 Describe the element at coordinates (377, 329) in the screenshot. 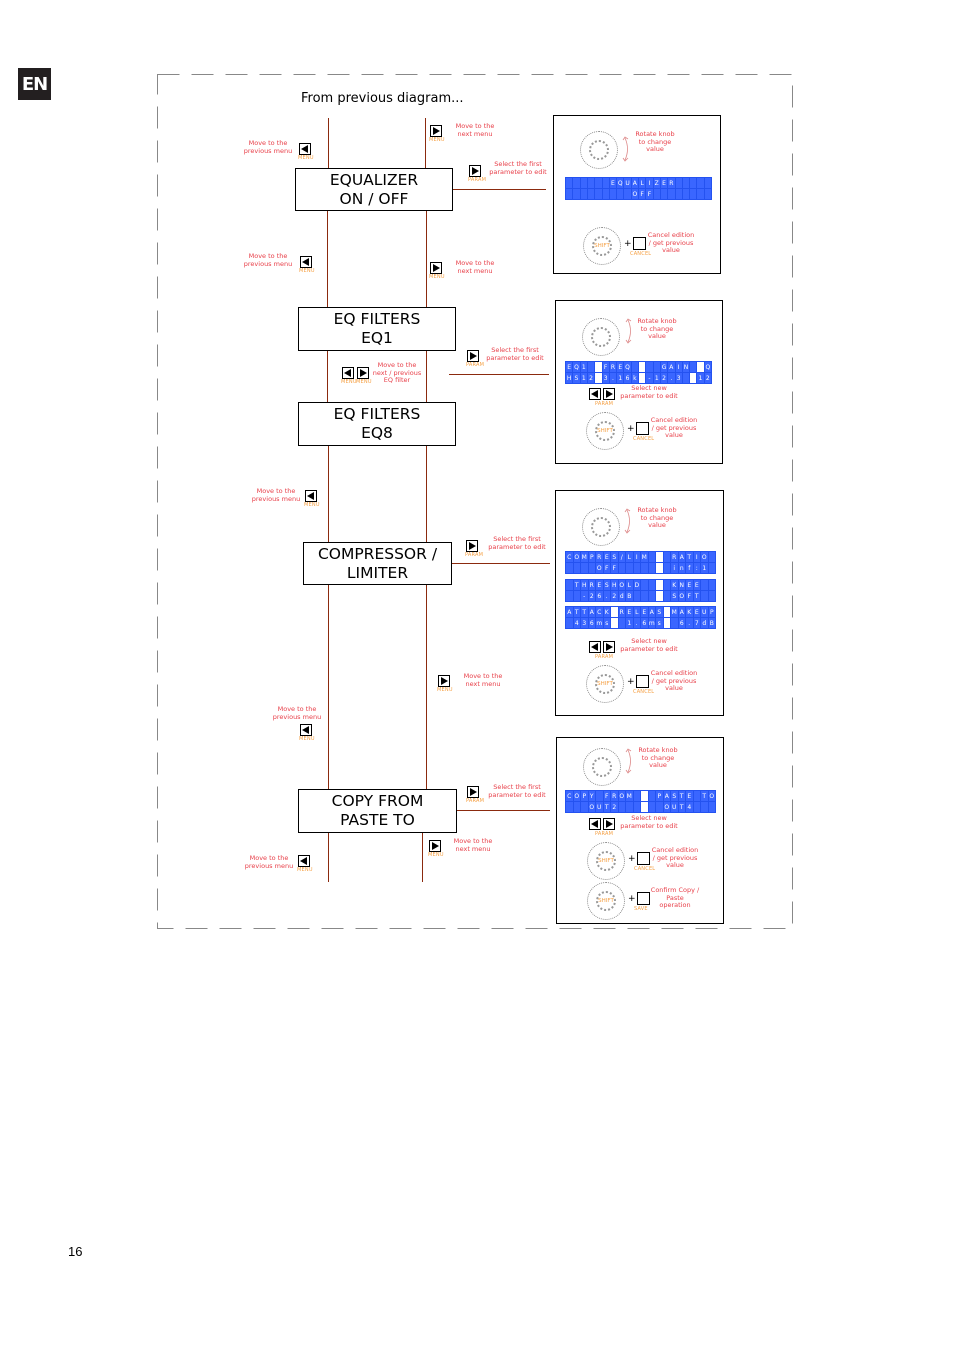

I see `menu-eq-filters-eq1: EQ FILTERS EQ1` at that location.